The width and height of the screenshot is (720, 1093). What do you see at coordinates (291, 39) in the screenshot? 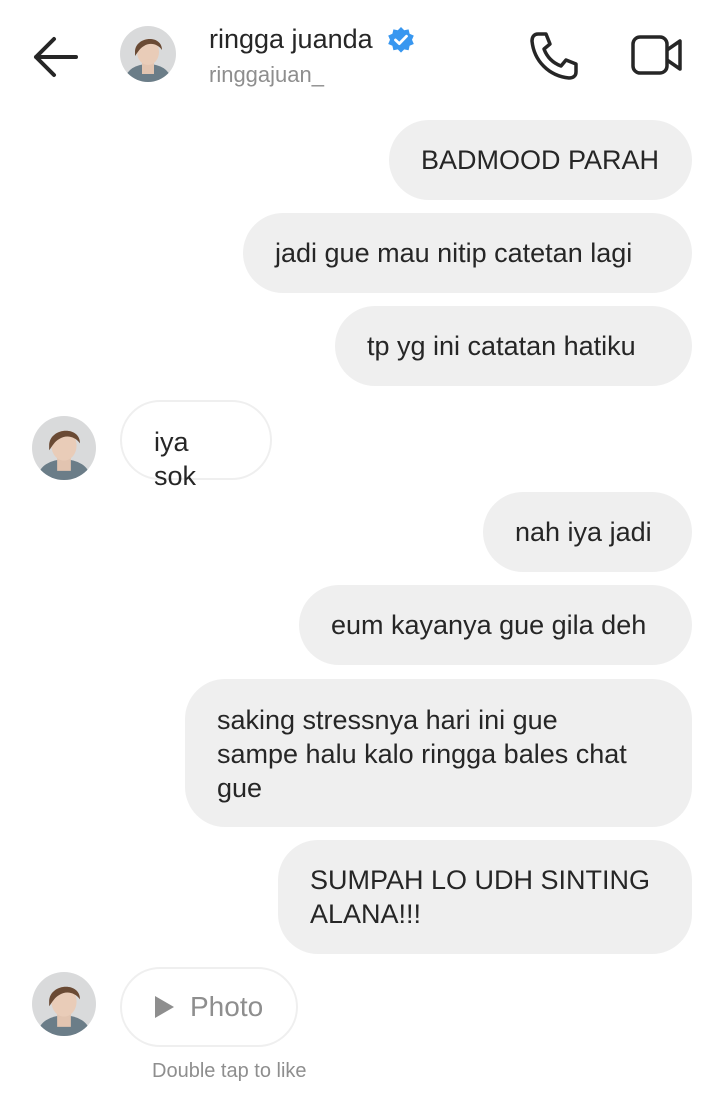
I see `contact-name-text: ringga juanda` at bounding box center [291, 39].